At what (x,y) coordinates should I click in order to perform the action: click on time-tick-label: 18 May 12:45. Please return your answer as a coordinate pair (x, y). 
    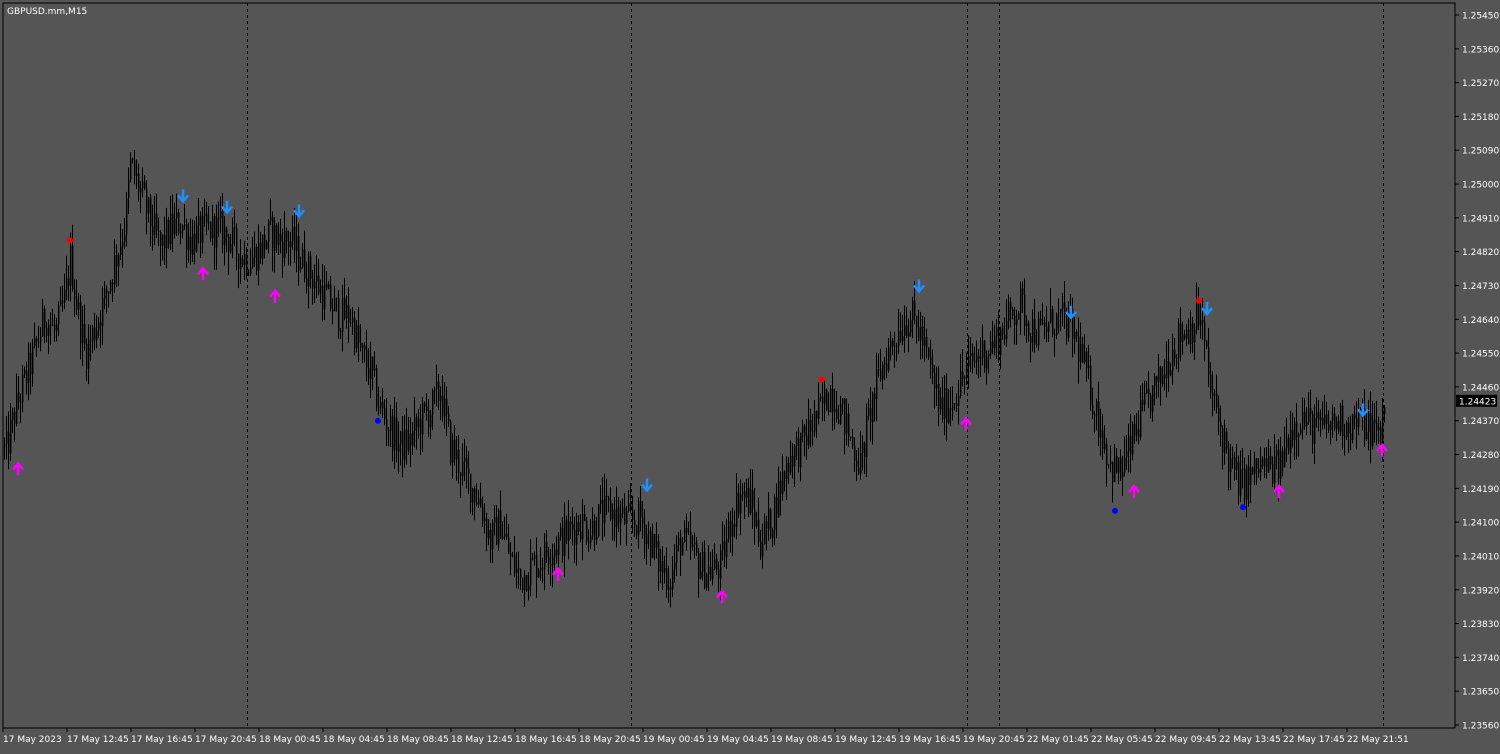
    Looking at the image, I should click on (482, 740).